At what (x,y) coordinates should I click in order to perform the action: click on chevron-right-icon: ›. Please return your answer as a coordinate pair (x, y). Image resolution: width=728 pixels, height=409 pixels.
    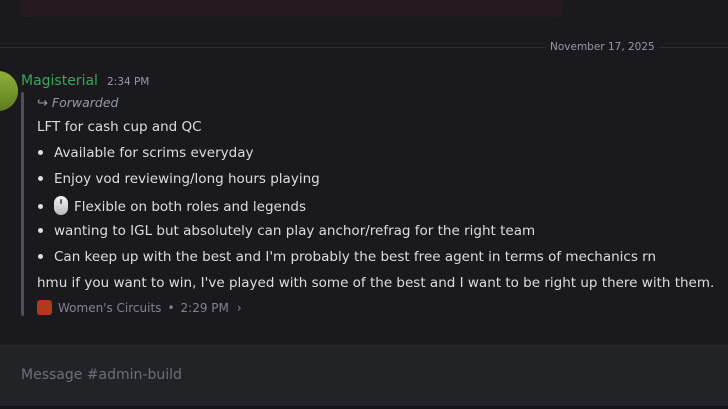
    Looking at the image, I should click on (239, 307).